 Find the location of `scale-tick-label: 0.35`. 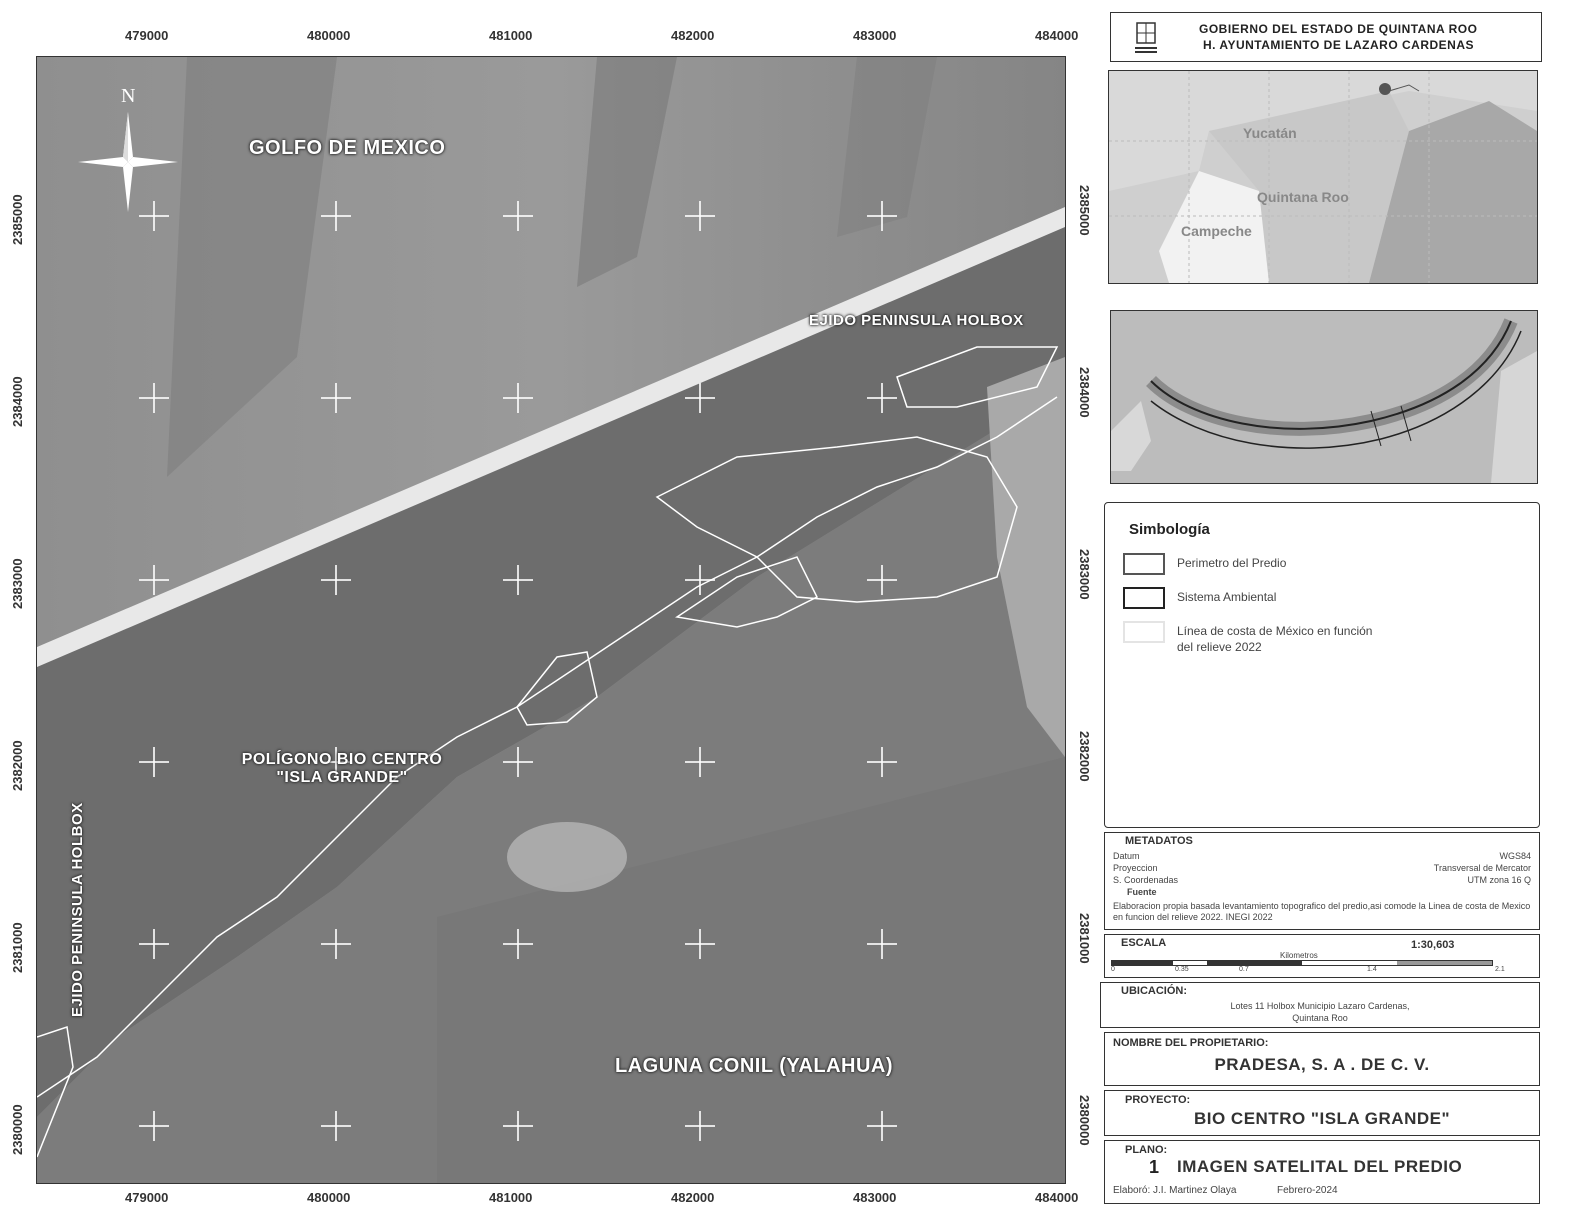

scale-tick-label: 0.35 is located at coordinates (1182, 969).